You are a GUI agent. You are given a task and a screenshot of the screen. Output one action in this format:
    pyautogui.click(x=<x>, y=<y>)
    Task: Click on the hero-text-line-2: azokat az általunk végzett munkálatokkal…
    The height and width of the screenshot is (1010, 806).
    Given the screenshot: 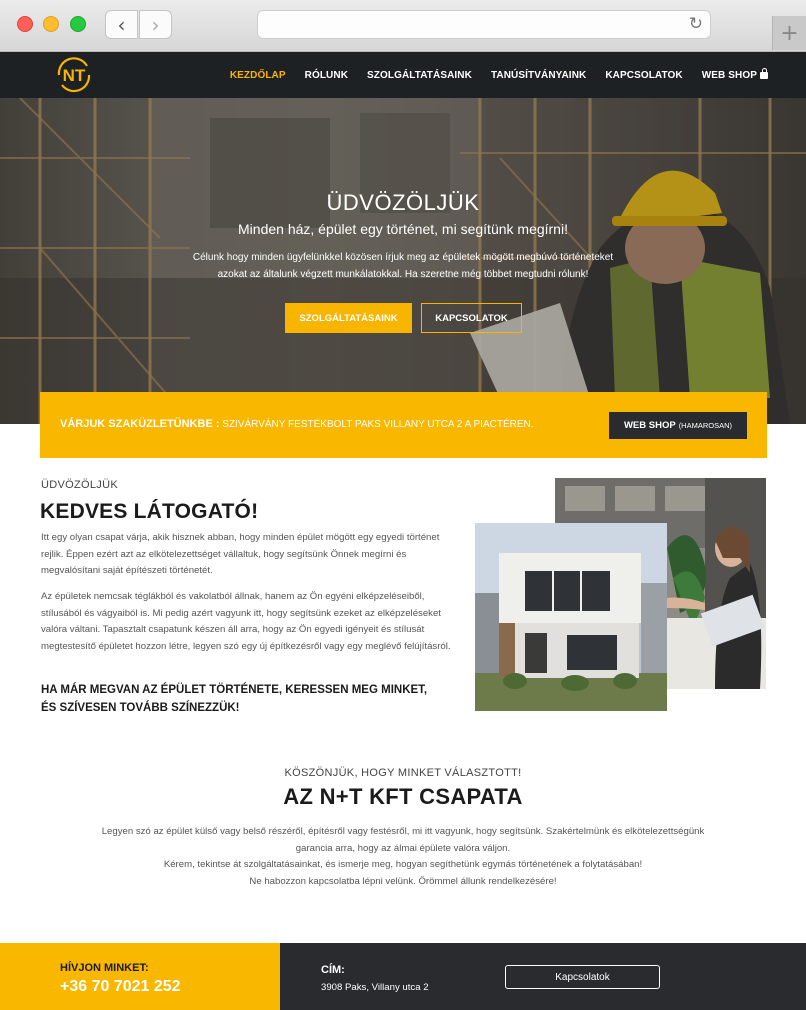 What is the action you would take?
    pyautogui.click(x=403, y=274)
    